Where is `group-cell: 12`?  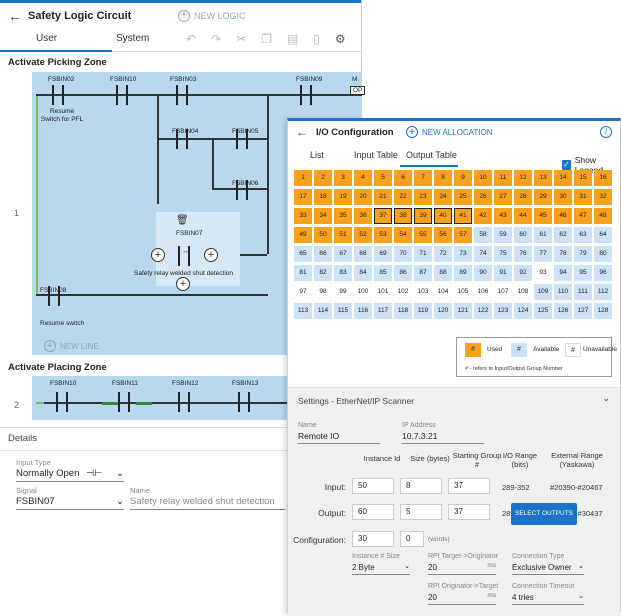
group-cell: 12 is located at coordinates (523, 178).